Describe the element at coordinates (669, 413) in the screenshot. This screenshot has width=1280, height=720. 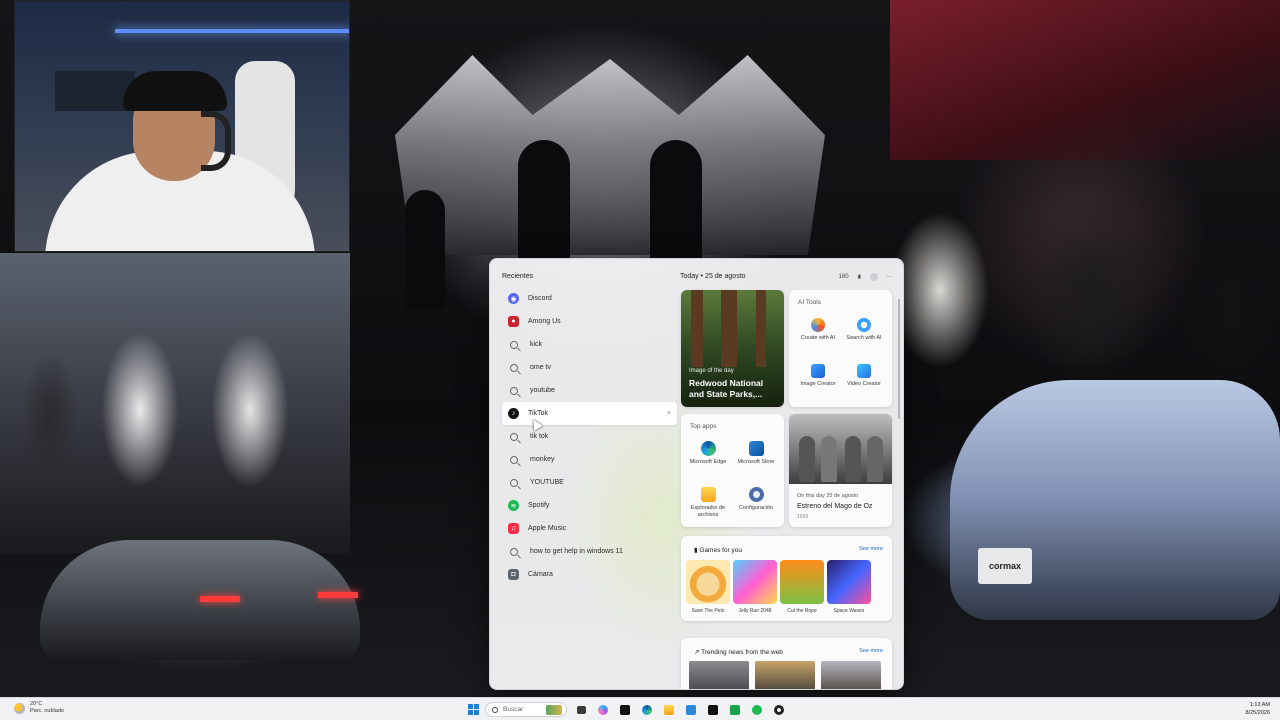
I see `close-icon: ×` at that location.